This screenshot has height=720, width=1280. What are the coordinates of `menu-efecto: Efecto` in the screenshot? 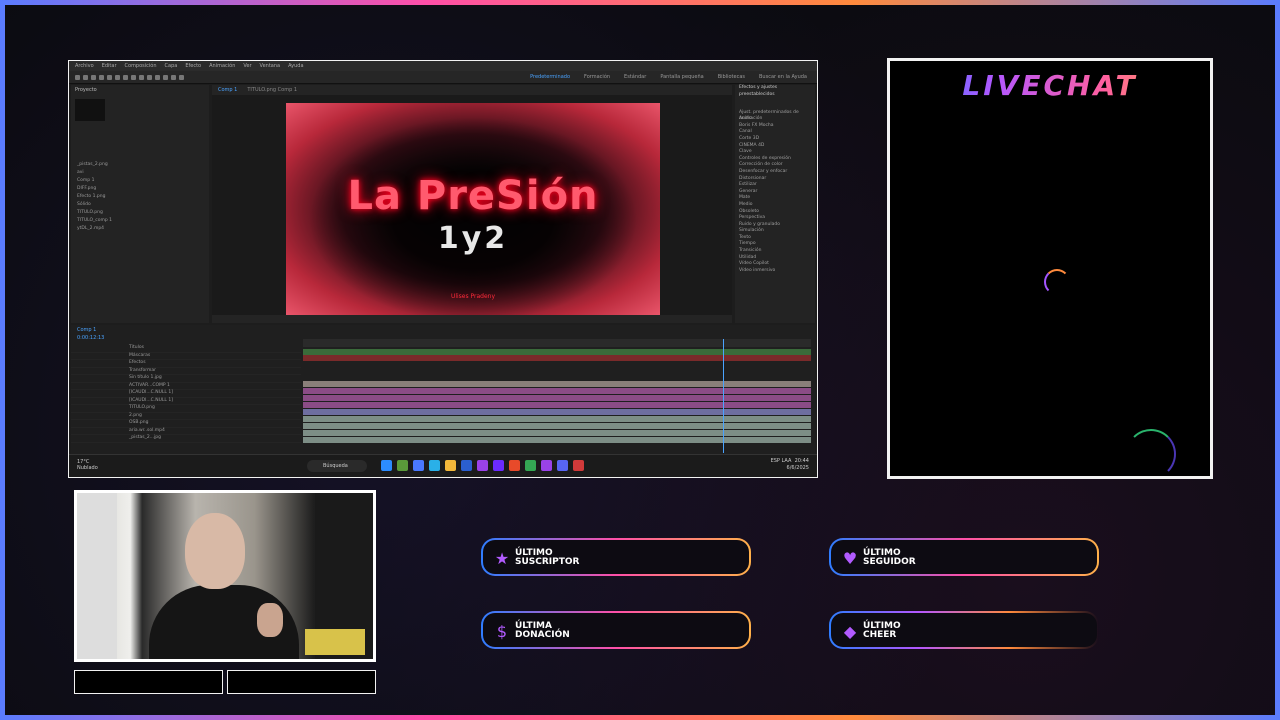 It's located at (193, 66).